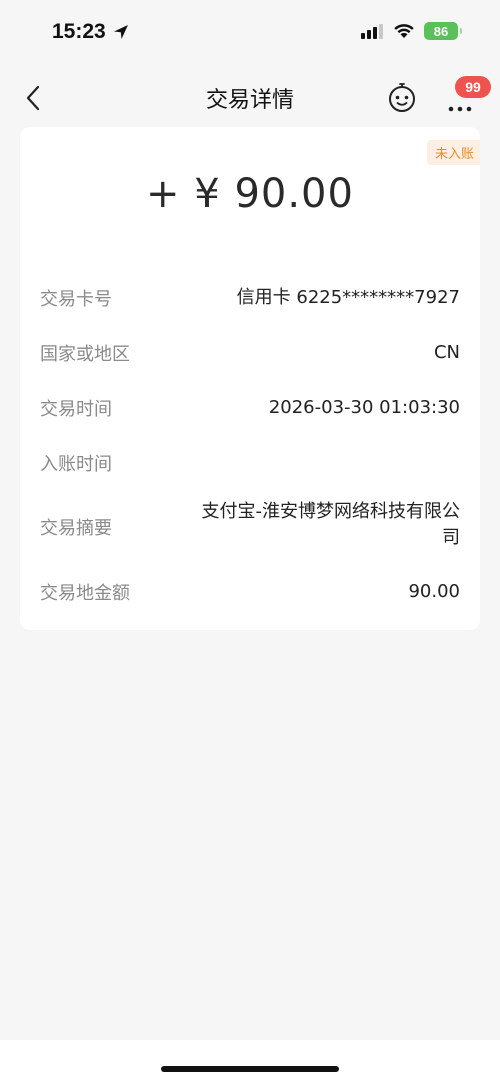 The width and height of the screenshot is (500, 1083). What do you see at coordinates (348, 297) in the screenshot?
I see `detail-value: 信用卡 6225********7927` at bounding box center [348, 297].